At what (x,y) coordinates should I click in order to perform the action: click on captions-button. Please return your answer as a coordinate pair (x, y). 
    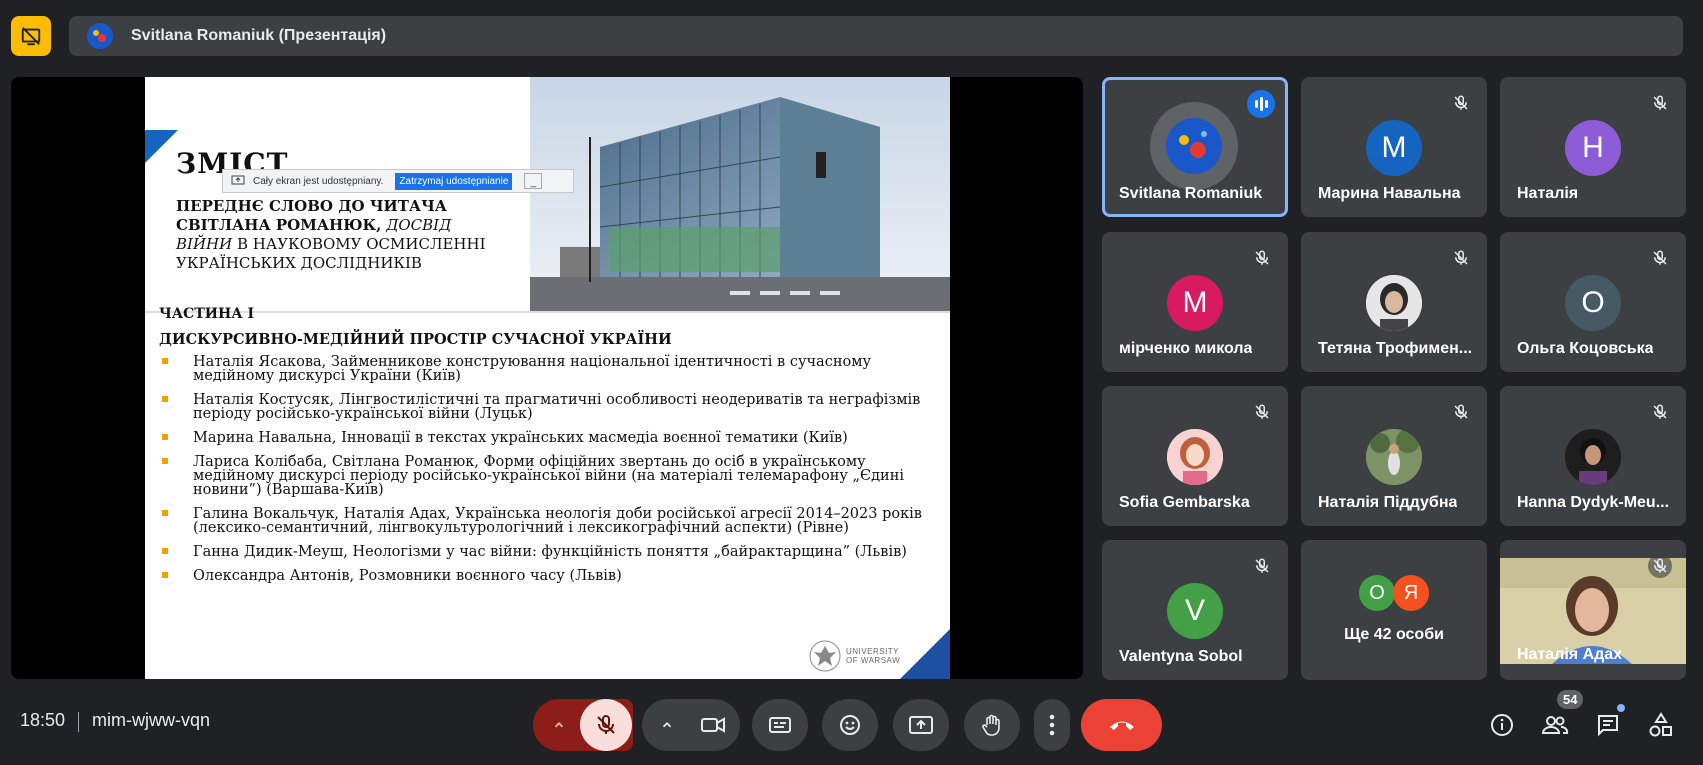
    Looking at the image, I should click on (780, 725).